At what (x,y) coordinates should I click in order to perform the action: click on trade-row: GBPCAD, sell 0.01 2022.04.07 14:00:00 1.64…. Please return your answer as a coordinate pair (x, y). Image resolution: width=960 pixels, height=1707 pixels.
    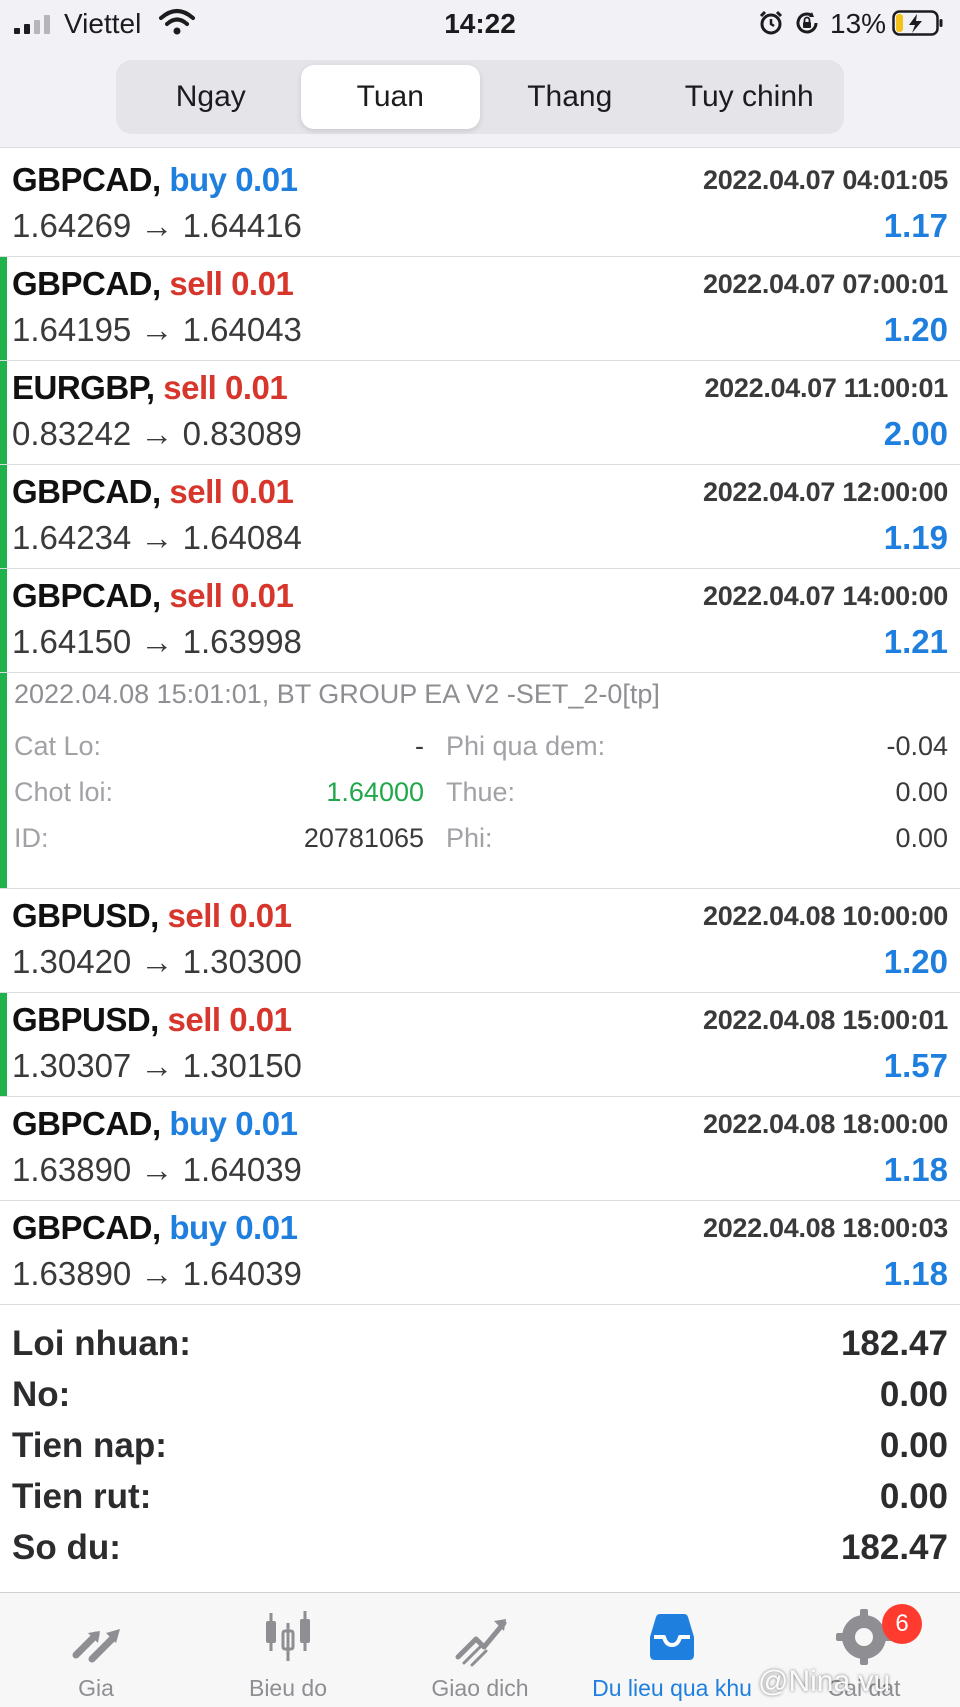
    Looking at the image, I should click on (480, 621).